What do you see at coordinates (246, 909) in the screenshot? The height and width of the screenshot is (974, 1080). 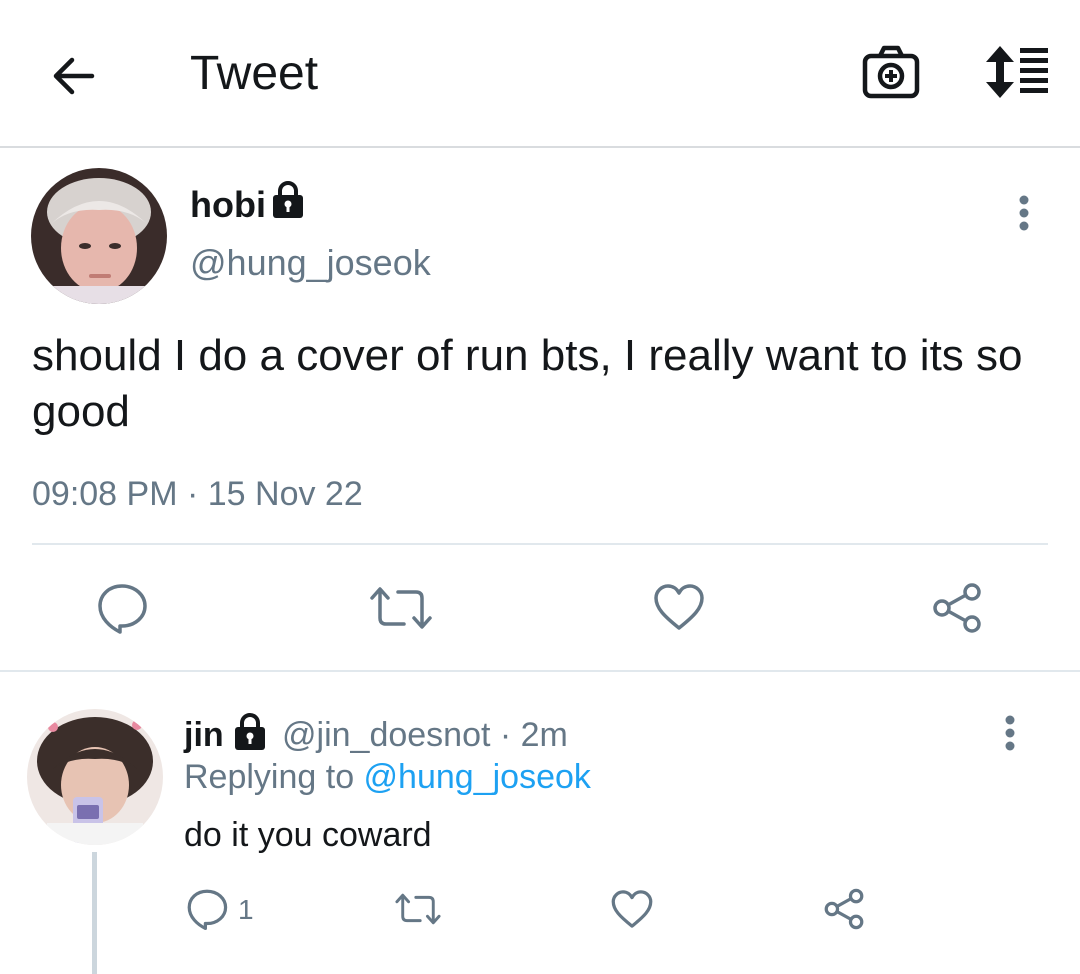 I see `reply-count: 1` at bounding box center [246, 909].